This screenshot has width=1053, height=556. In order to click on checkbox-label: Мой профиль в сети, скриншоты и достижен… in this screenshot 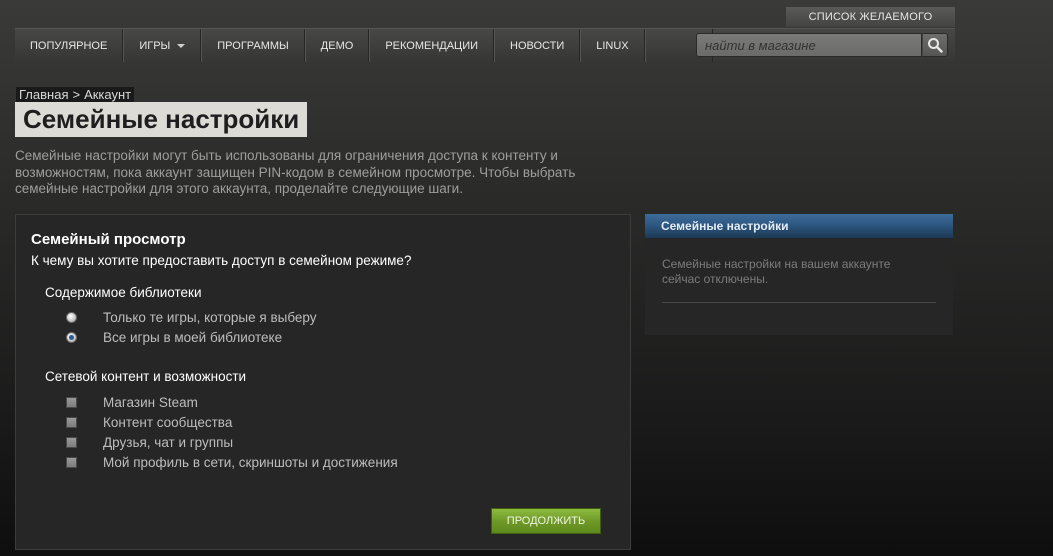, I will do `click(250, 462)`.